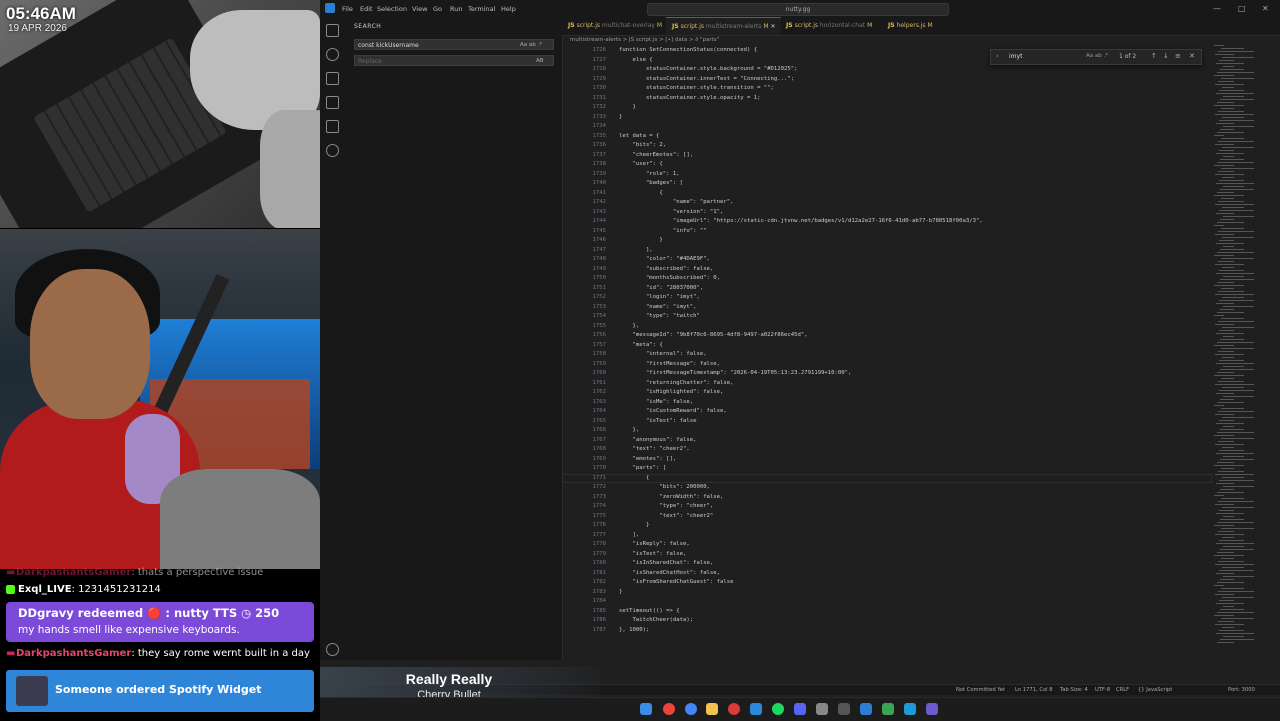 This screenshot has width=1280, height=721. Describe the element at coordinates (690, 98) in the screenshot. I see `code-line: statusContainer.style.opacity = 1;` at that location.